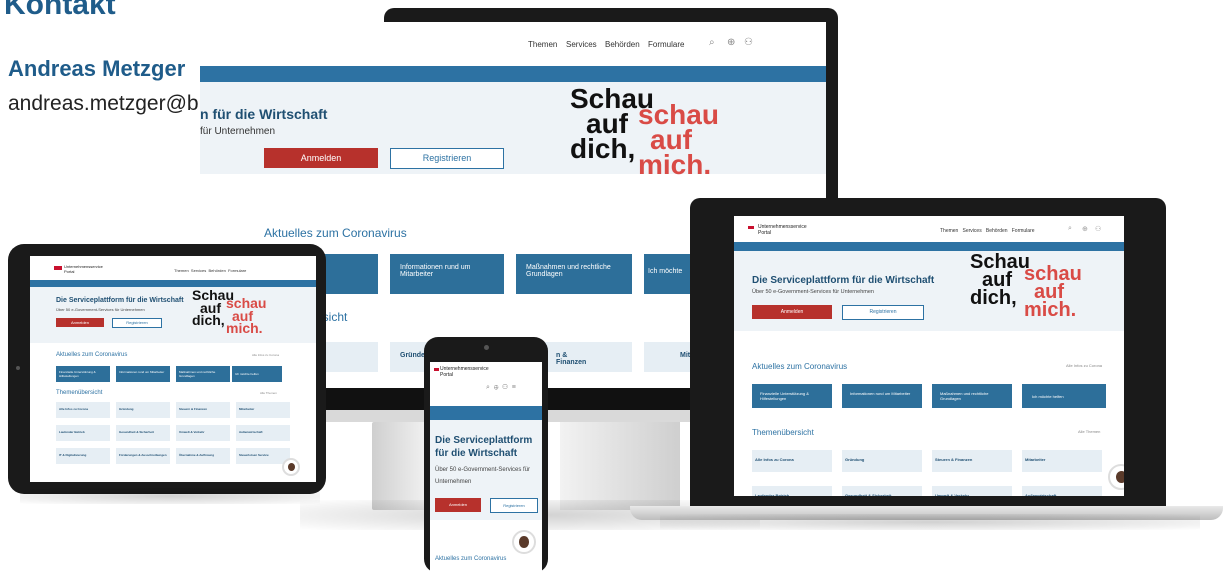  What do you see at coordinates (972, 396) in the screenshot?
I see `laptop-corona-tile-3: Maßnahmen und rechtliche Grundlagen` at bounding box center [972, 396].